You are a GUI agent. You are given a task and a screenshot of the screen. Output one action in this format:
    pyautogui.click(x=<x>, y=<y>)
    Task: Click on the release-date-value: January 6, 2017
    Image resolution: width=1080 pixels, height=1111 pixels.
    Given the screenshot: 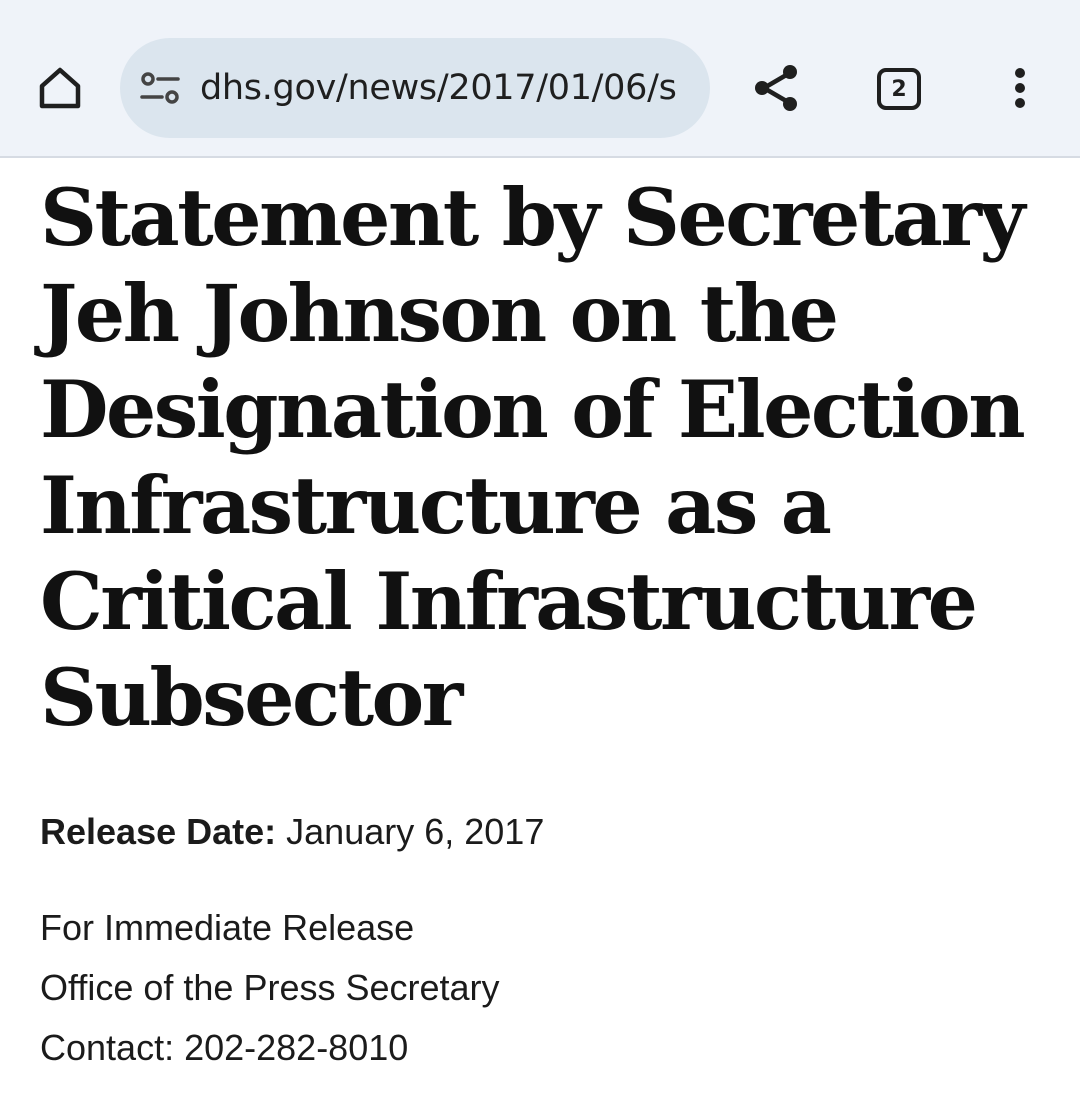 What is the action you would take?
    pyautogui.click(x=415, y=831)
    